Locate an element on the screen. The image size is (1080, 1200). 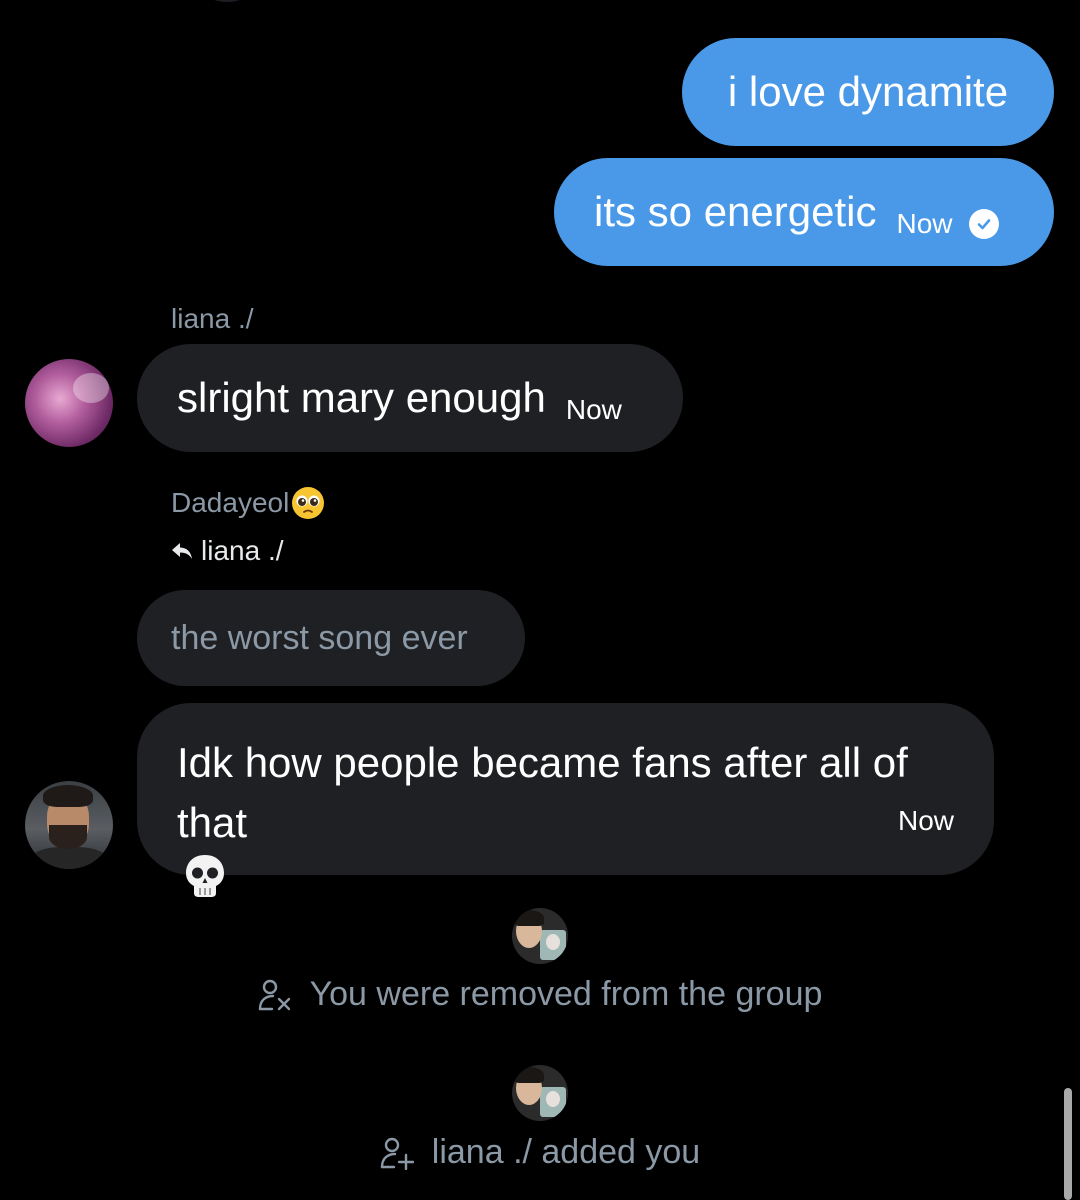
message-text: its so energetic is located at coordinates (735, 211).